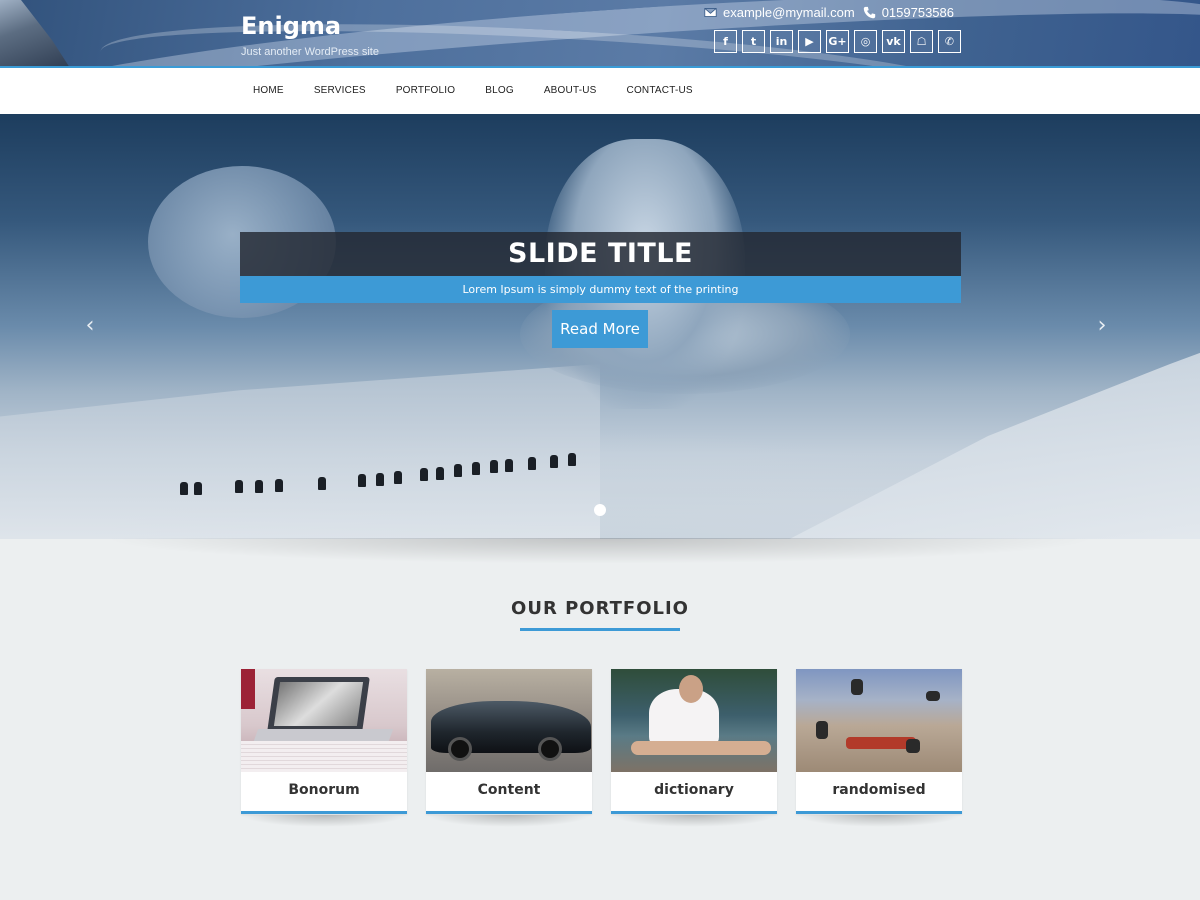 This screenshot has width=1200, height=900. What do you see at coordinates (753, 41) in the screenshot?
I see `twitter-icon: t` at bounding box center [753, 41].